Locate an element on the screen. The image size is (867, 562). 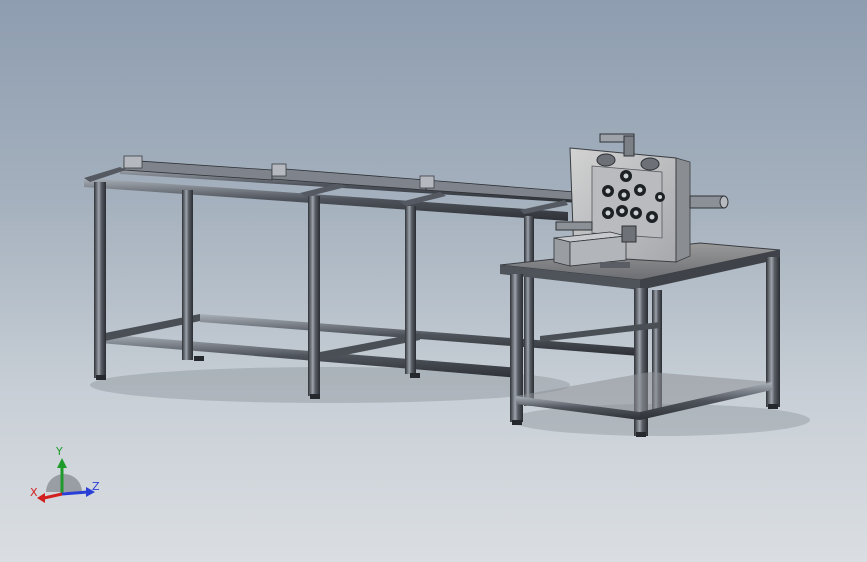
x-axis-arrow-icon is located at coordinates (41, 498).